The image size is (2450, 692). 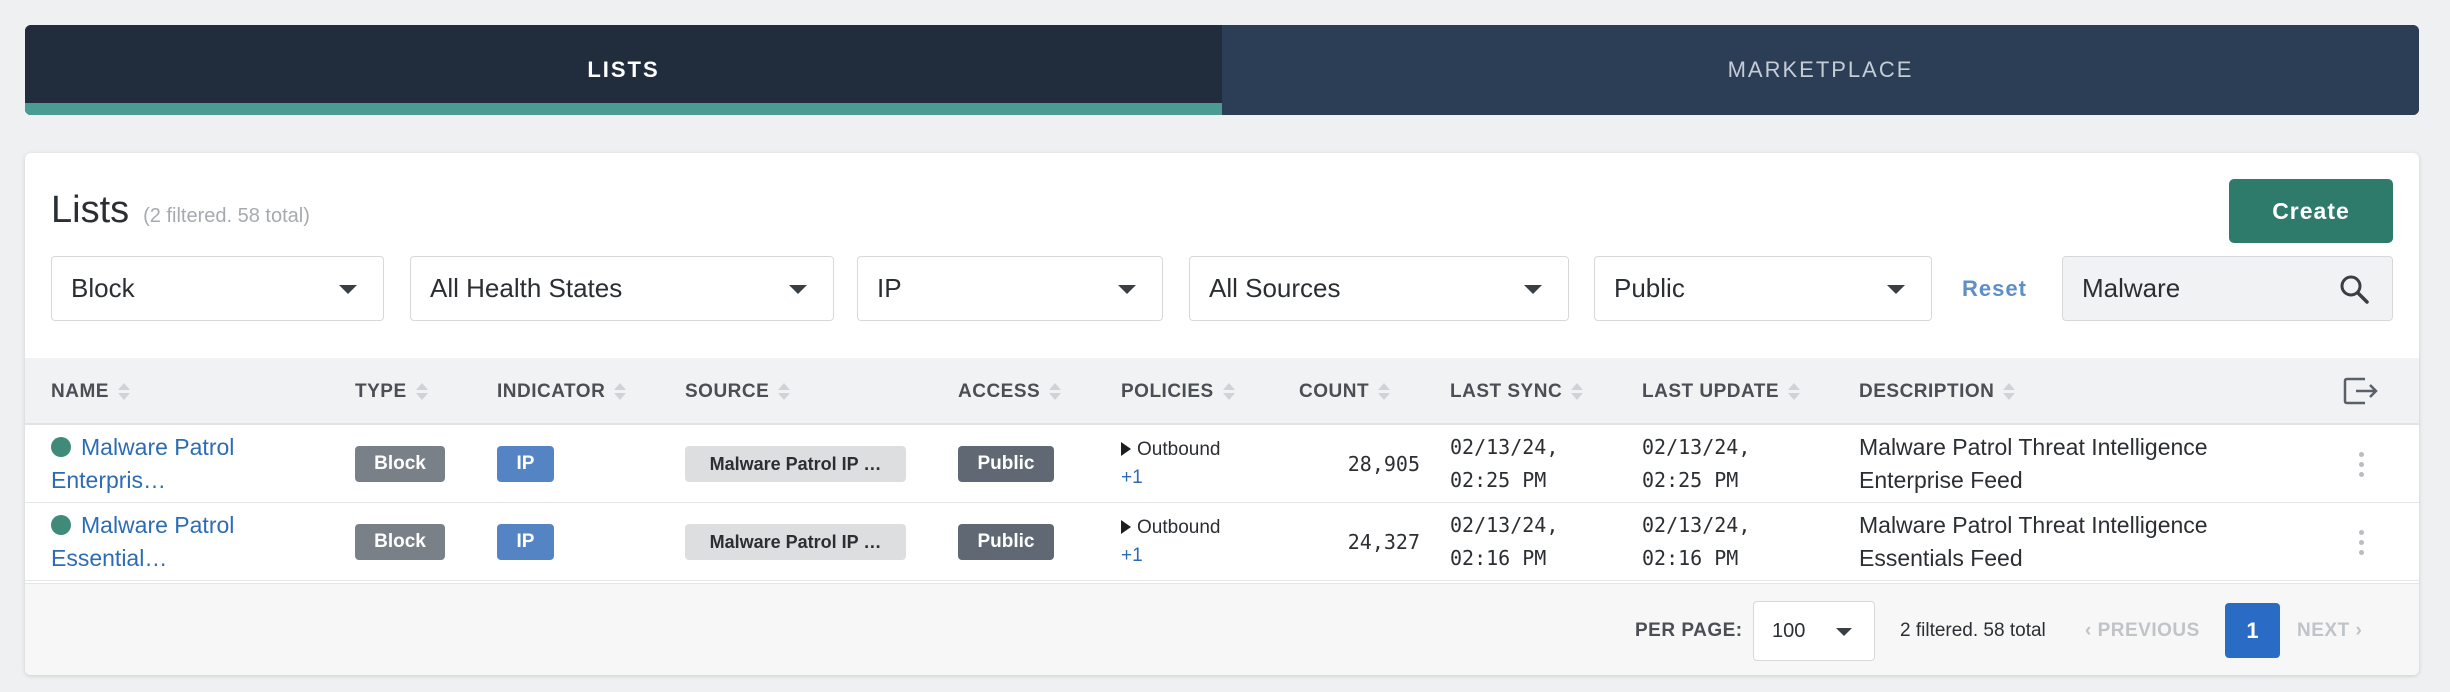 I want to click on column-header-indicator: INDICATOR, so click(x=562, y=391).